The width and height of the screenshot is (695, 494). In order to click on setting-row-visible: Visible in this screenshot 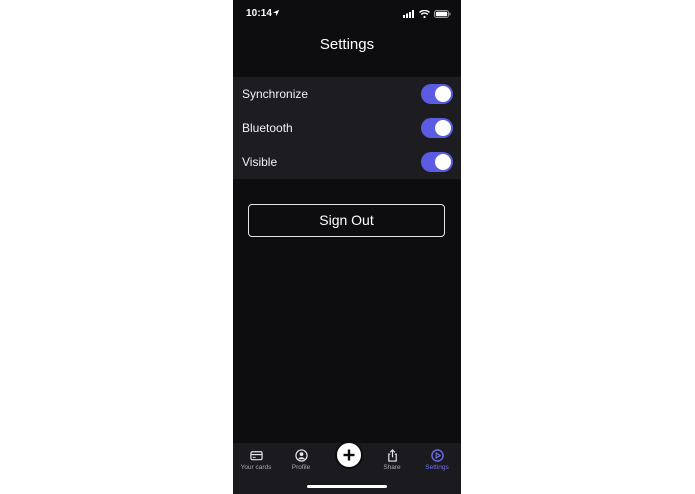, I will do `click(347, 162)`.